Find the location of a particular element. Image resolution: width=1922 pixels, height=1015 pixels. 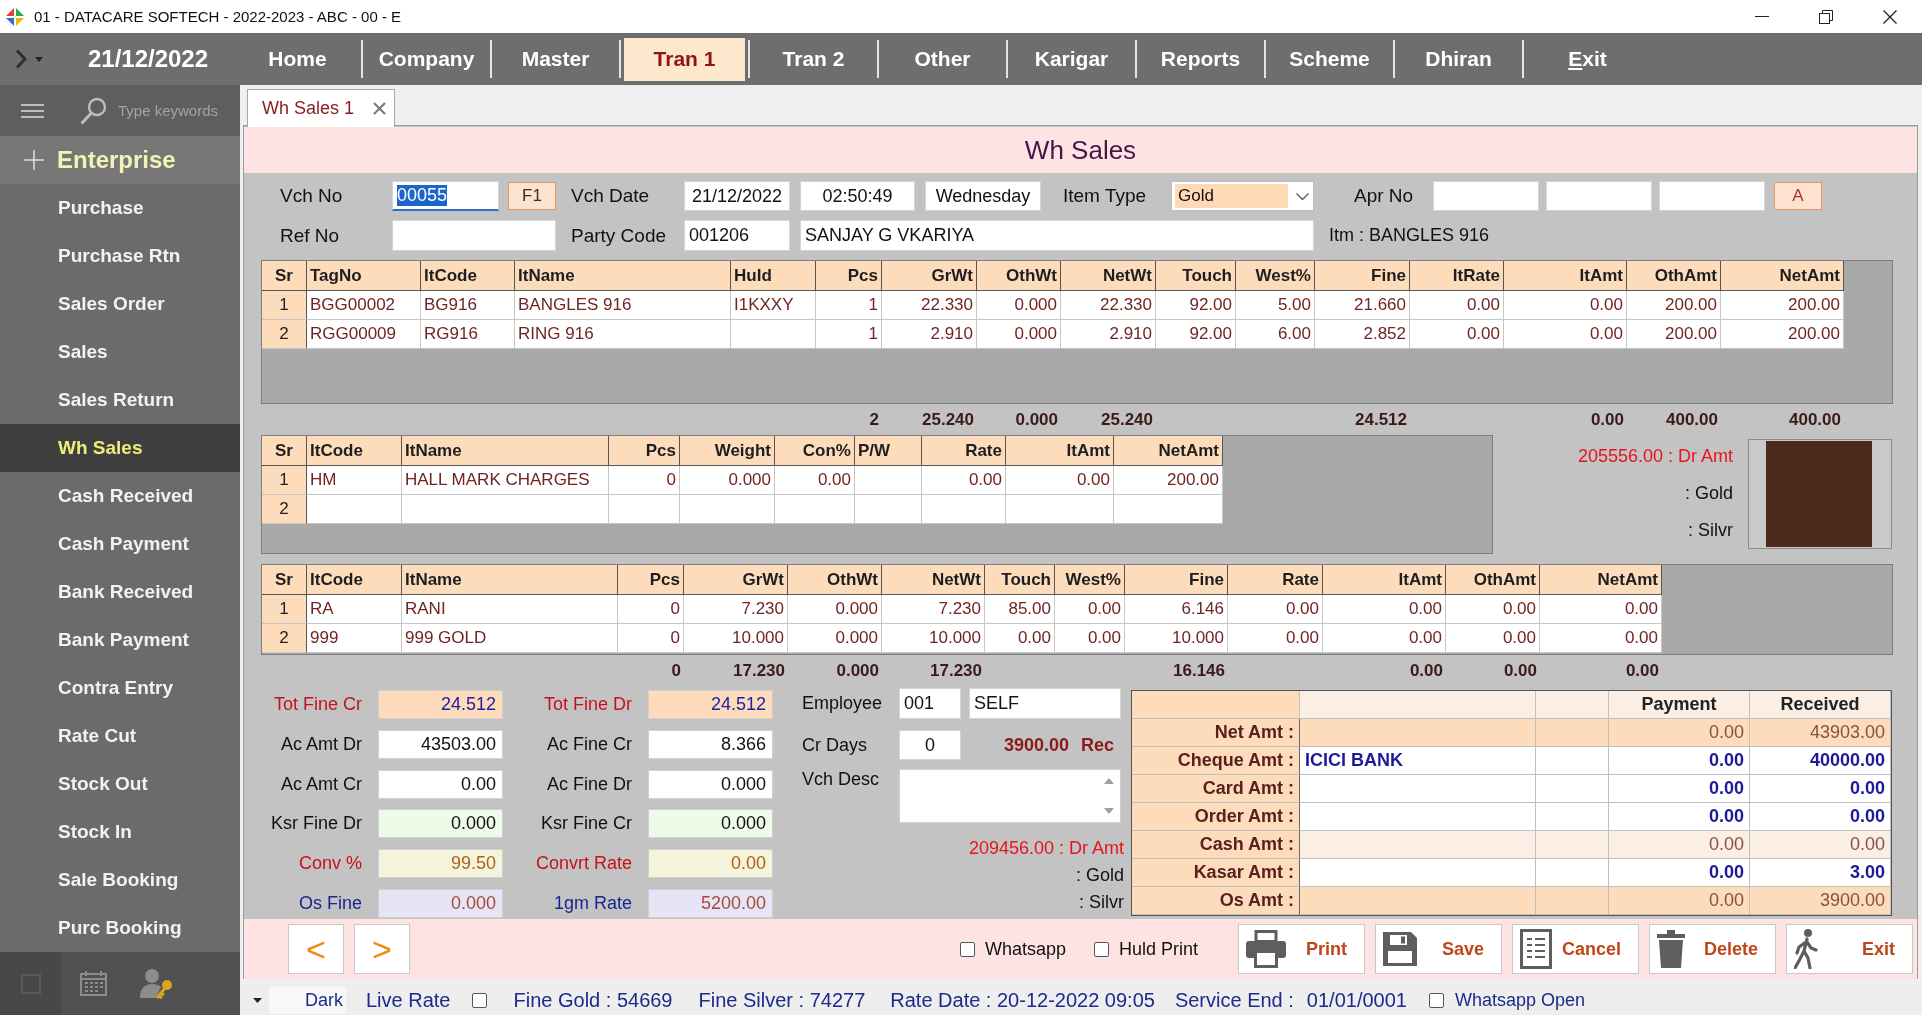

menu-item: Reports is located at coordinates (1200, 59).